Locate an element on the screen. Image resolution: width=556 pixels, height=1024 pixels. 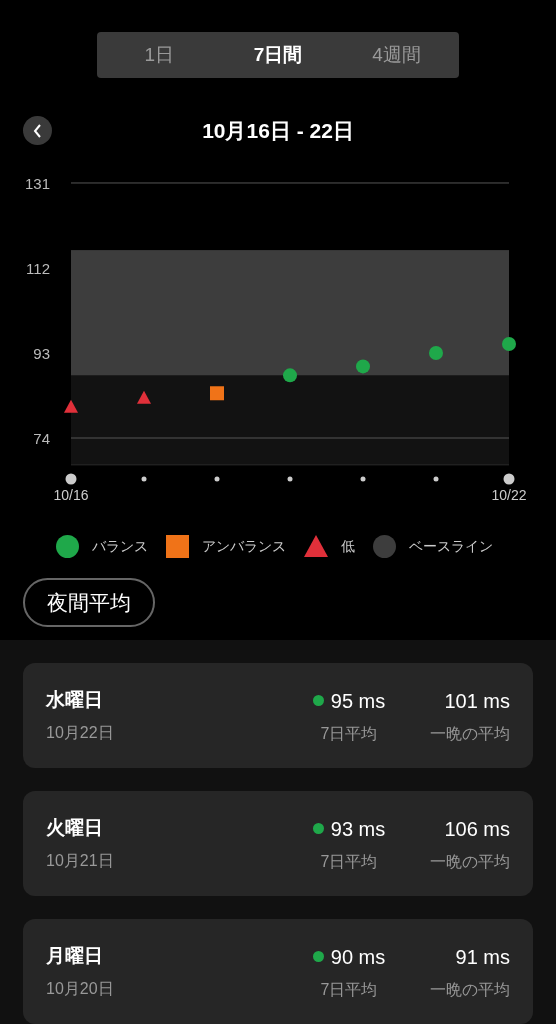
day-card: 水曜日 10月22日 95 ms 7日平均 101 ms 一晩の平均 is located at coordinates (278, 715).